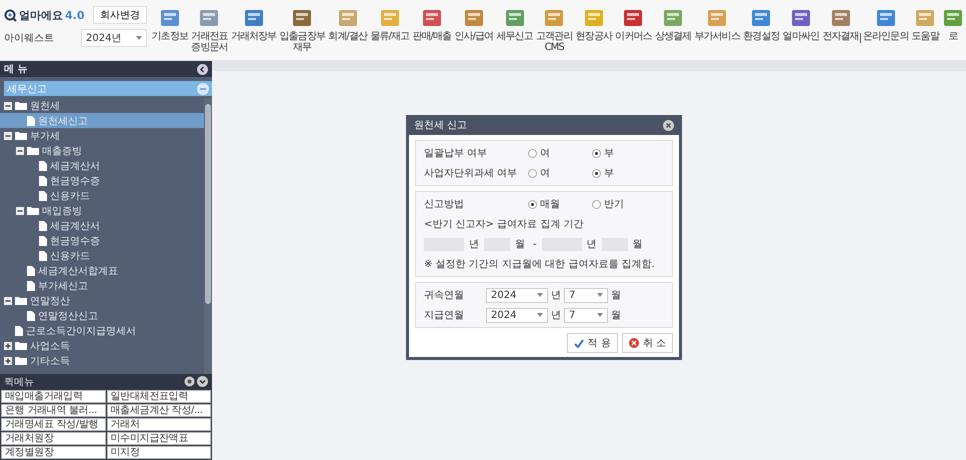  I want to click on quick-menu-button: 거래처, so click(158, 424).